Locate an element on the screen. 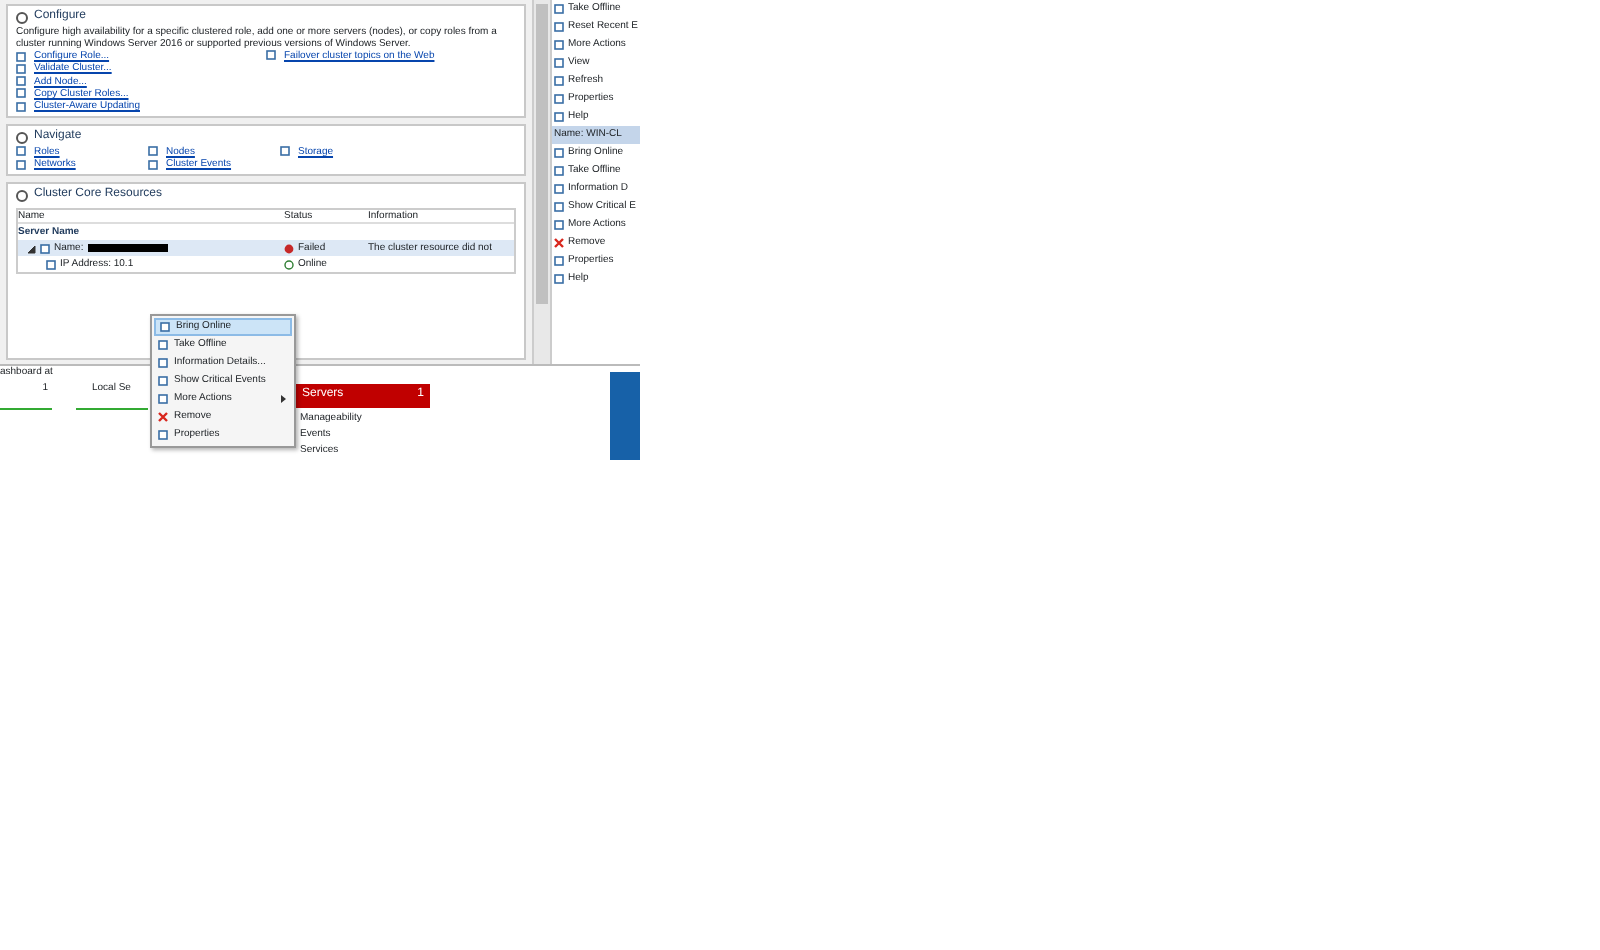  check-circle-icon is located at coordinates (289, 264).